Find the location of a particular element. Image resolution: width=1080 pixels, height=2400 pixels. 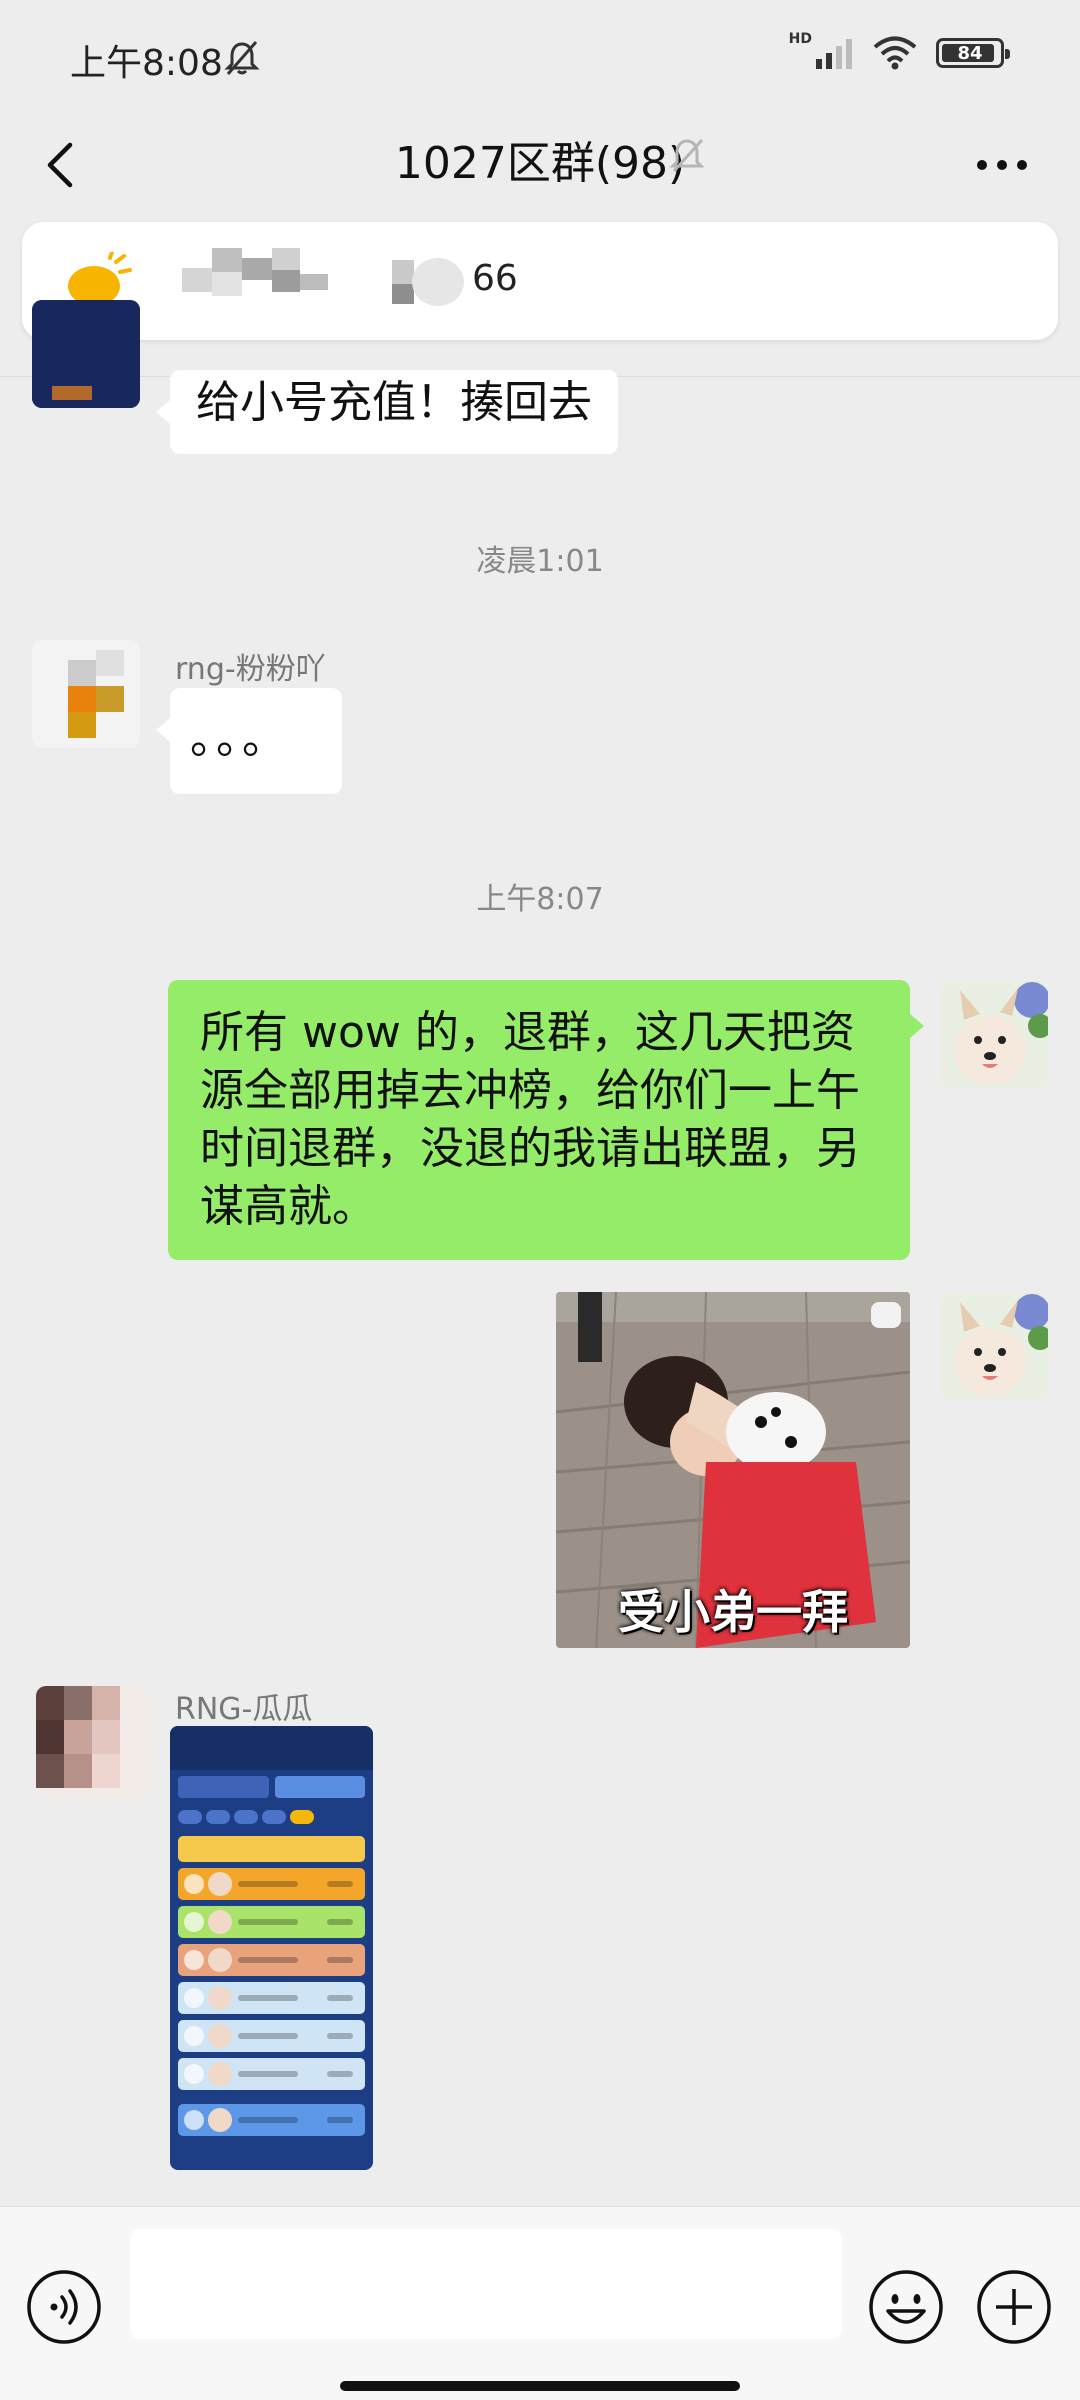

sticker-image: 受小弟一拜 is located at coordinates (733, 1470).